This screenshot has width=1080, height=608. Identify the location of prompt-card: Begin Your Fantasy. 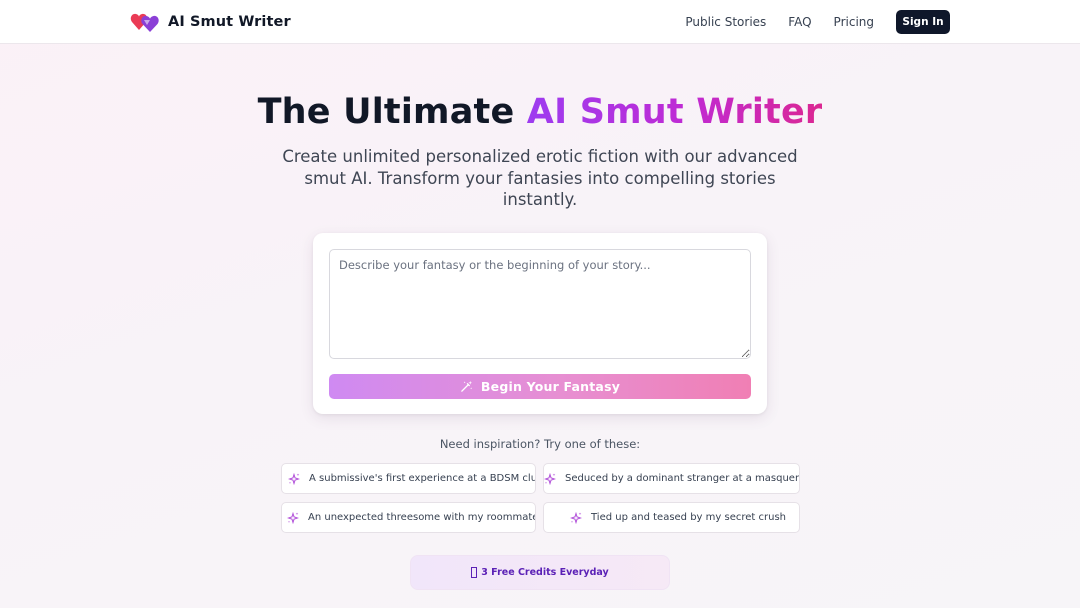
(540, 323).